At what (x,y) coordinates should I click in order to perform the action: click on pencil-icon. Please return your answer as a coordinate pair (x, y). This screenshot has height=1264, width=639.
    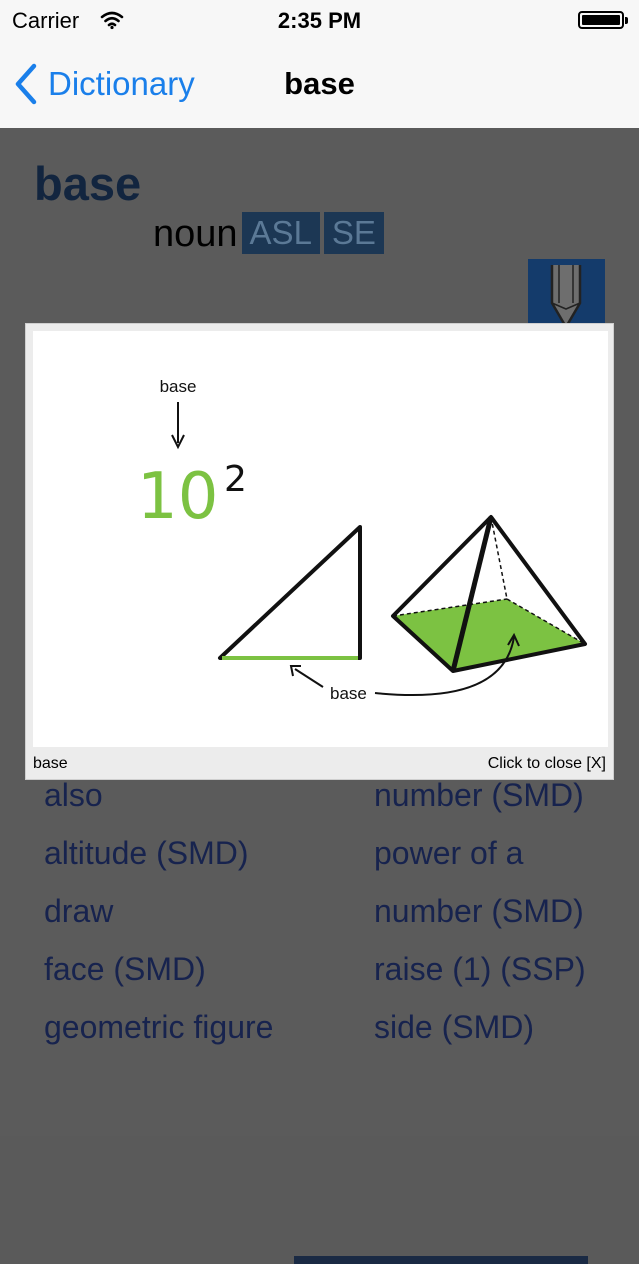
    Looking at the image, I should click on (566, 297).